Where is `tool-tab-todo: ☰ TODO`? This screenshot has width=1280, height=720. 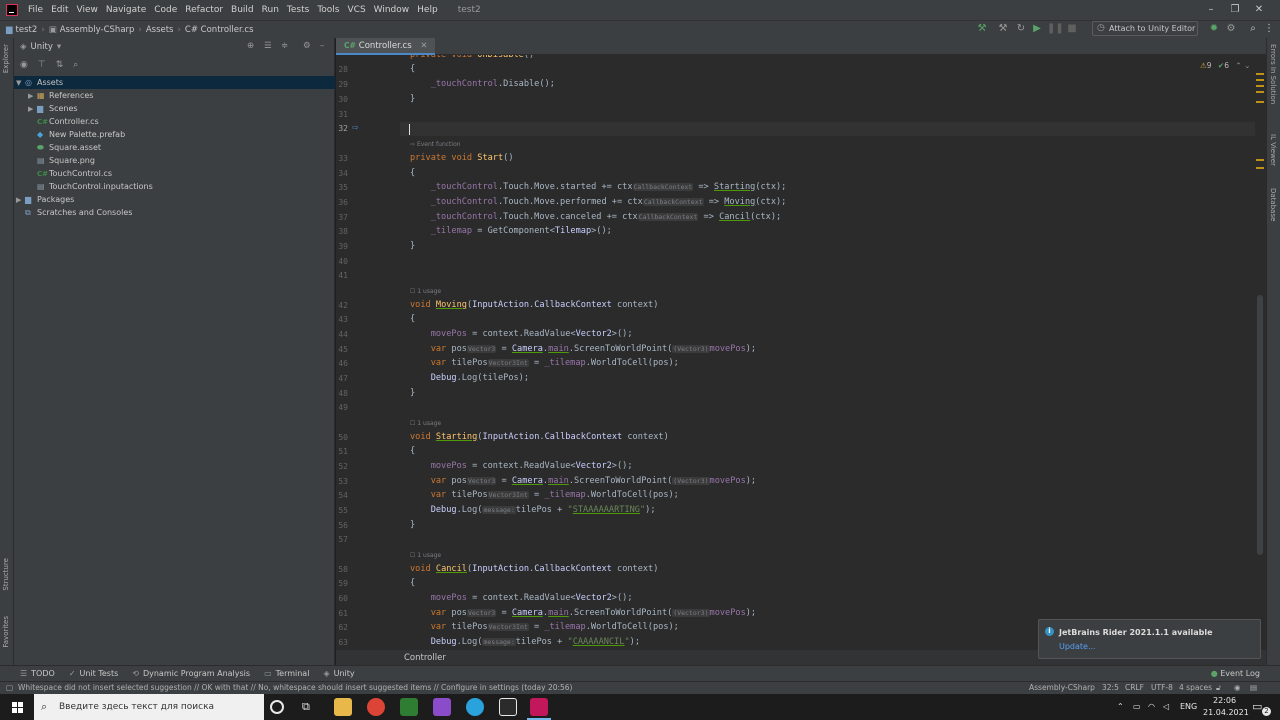 tool-tab-todo: ☰ TODO is located at coordinates (37, 673).